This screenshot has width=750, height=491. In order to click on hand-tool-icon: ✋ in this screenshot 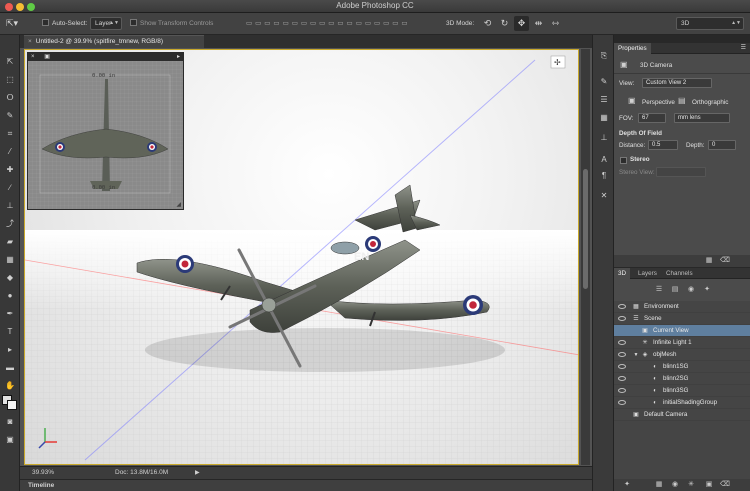, I will do `click(10, 385)`.